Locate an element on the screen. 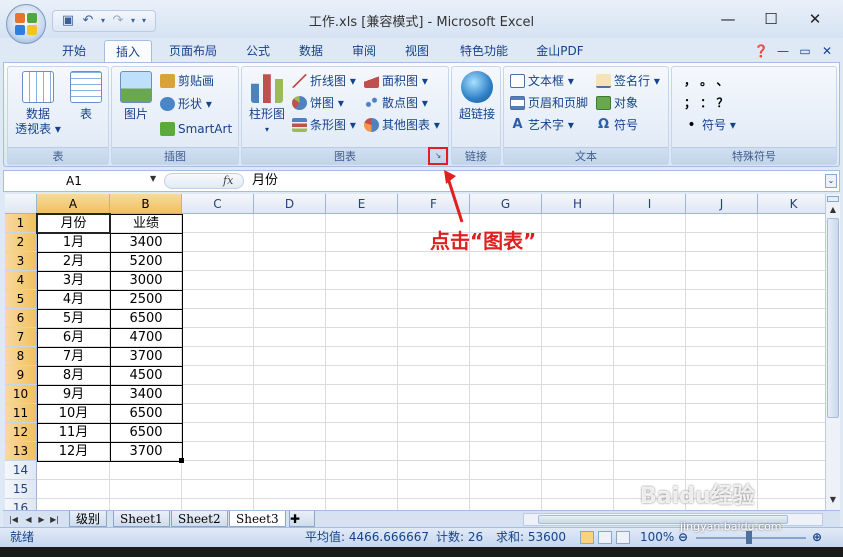 This screenshot has width=843, height=557. scroll-up-icon: ▲ is located at coordinates (833, 210).